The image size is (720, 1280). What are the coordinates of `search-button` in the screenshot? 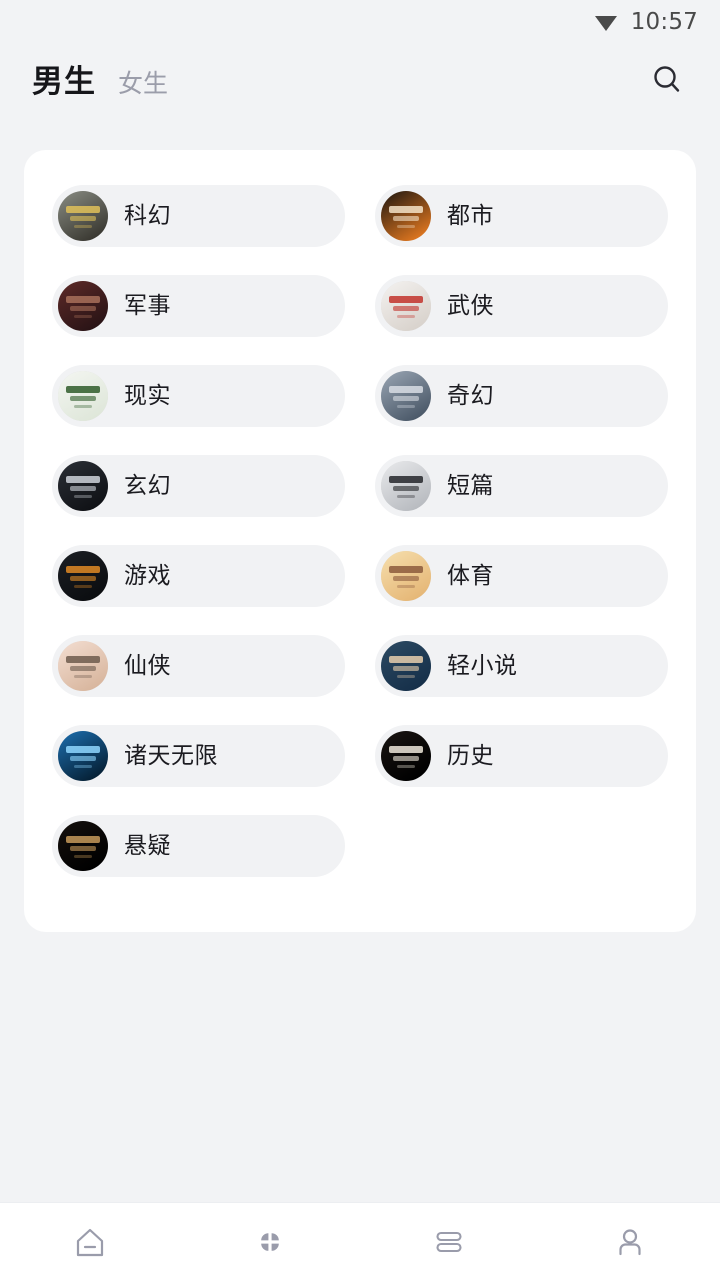 It's located at (667, 82).